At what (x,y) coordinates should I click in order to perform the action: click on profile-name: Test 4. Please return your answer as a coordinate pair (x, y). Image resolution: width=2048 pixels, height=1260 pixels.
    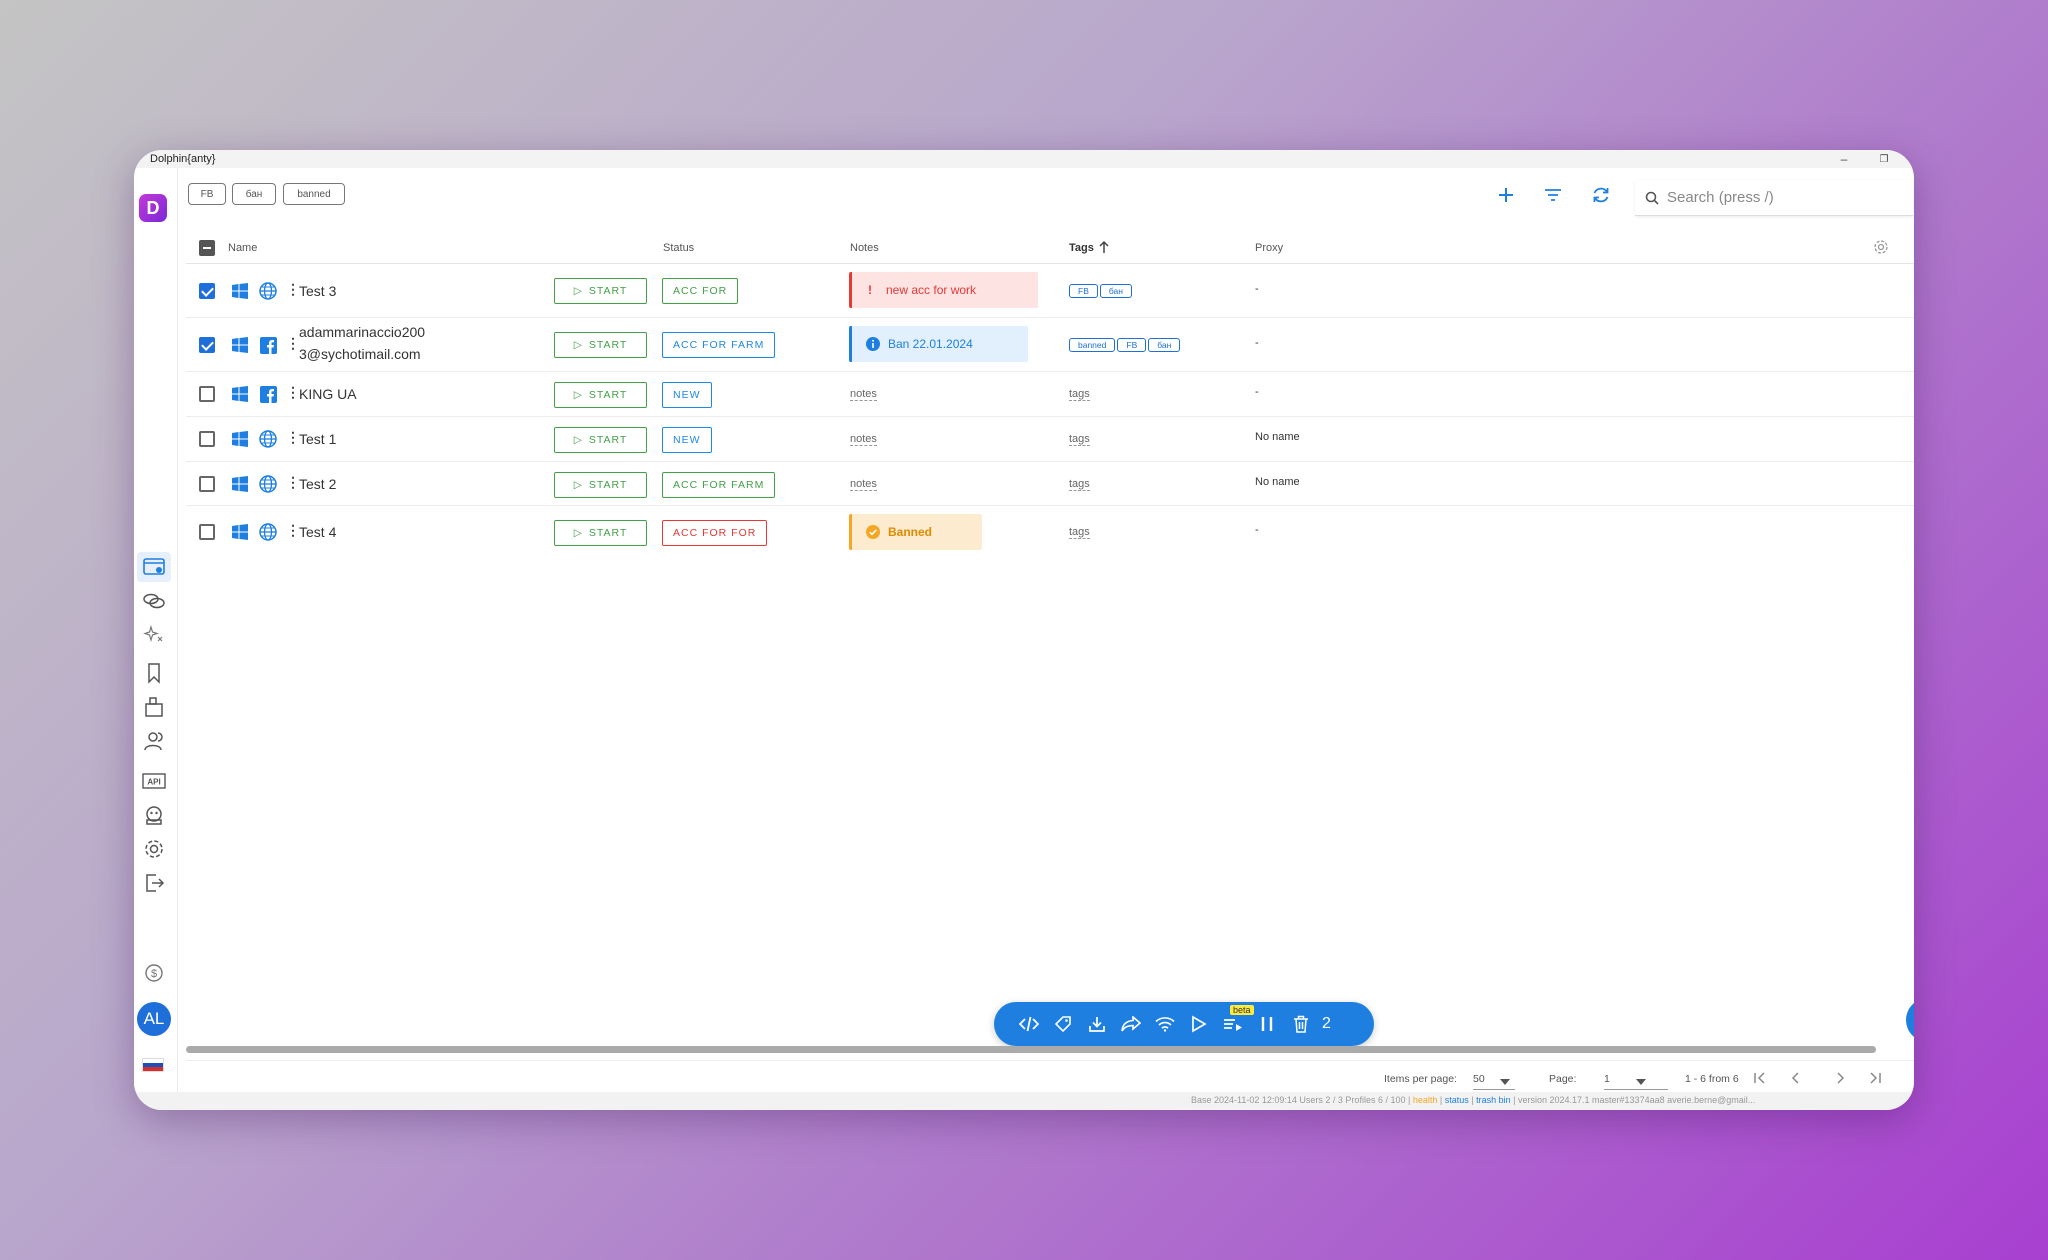
    Looking at the image, I should click on (317, 532).